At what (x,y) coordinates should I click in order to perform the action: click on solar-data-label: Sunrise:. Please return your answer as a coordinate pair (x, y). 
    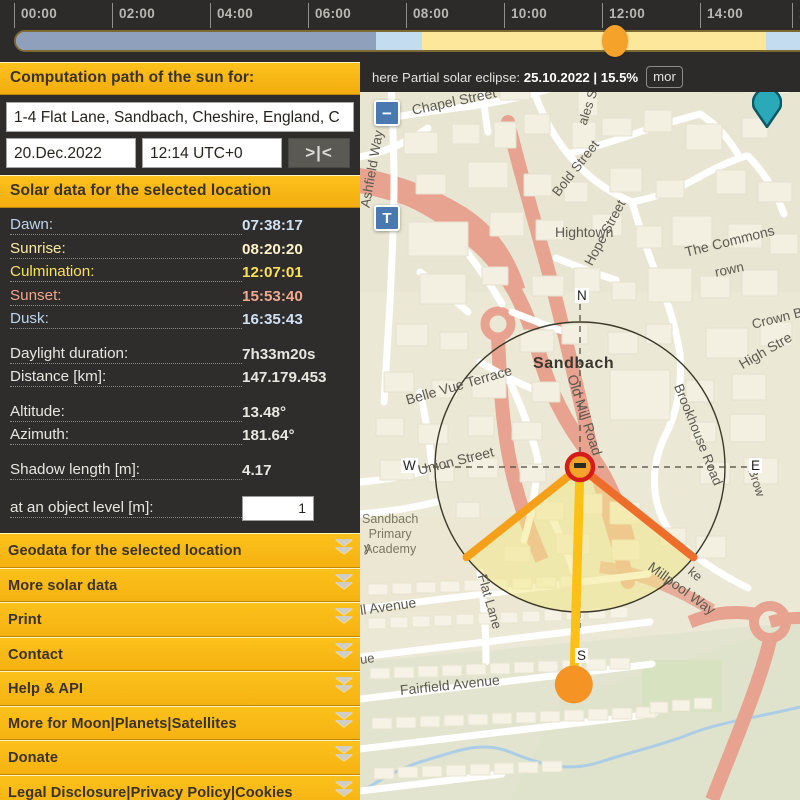
    Looking at the image, I should click on (126, 249).